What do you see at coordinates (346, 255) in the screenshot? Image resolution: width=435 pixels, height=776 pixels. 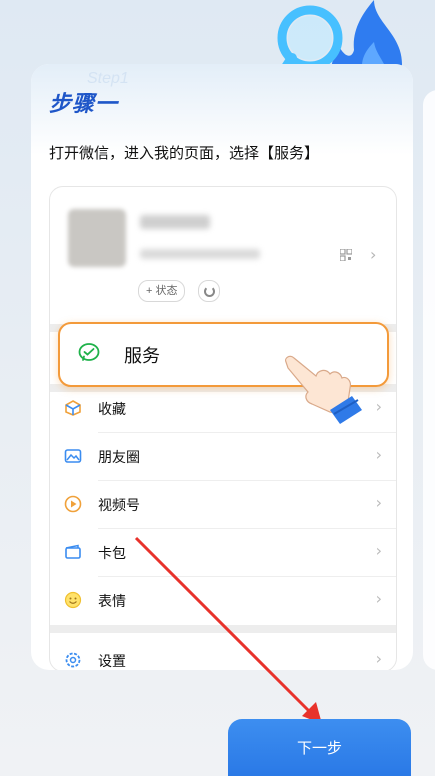 I see `qr-code-icon` at bounding box center [346, 255].